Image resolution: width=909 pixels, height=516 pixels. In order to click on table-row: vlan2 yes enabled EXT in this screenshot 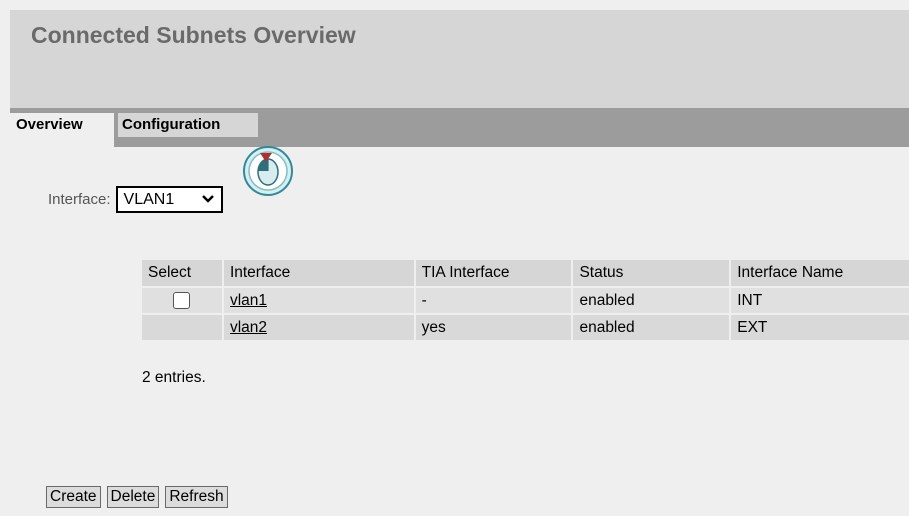, I will do `click(524, 327)`.